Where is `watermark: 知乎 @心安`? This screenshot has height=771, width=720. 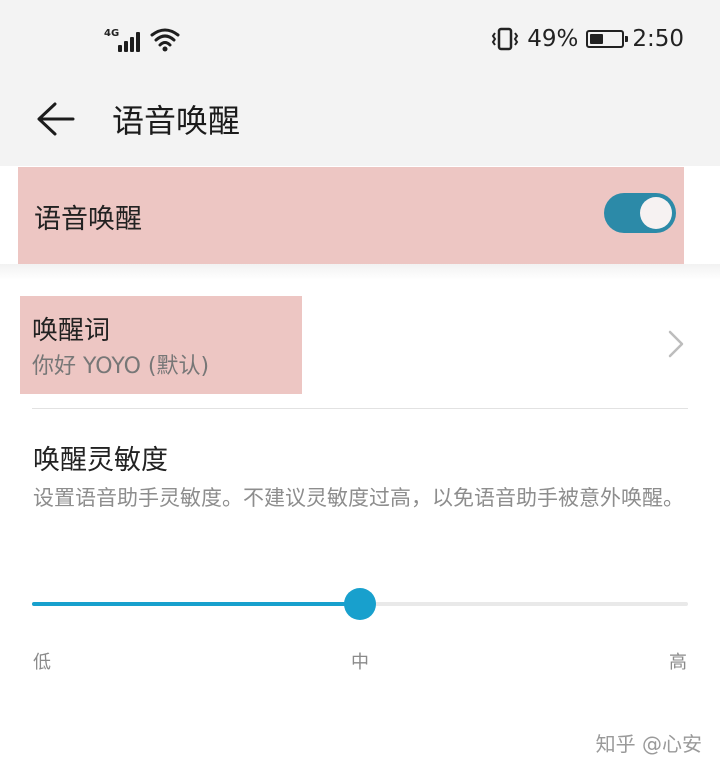 watermark: 知乎 @心安 is located at coordinates (648, 744).